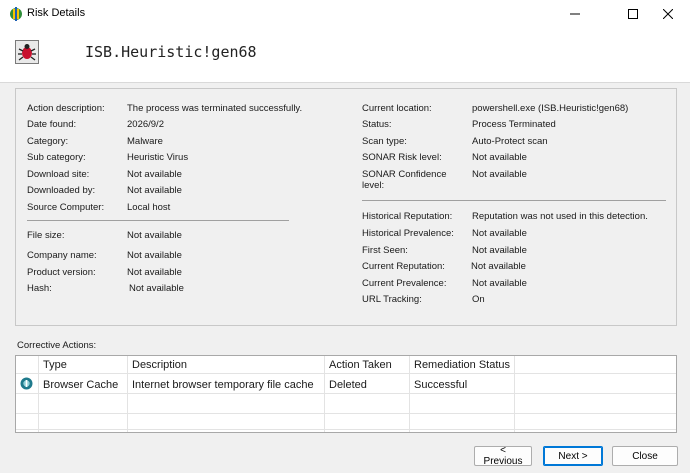 This screenshot has width=690, height=473. I want to click on detail-label: Action description:, so click(66, 108).